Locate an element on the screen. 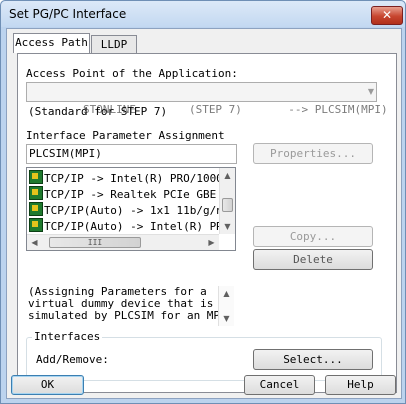  list-item: TCP/IP(Auto) -> Intel(R) PRO is located at coordinates (129, 226).